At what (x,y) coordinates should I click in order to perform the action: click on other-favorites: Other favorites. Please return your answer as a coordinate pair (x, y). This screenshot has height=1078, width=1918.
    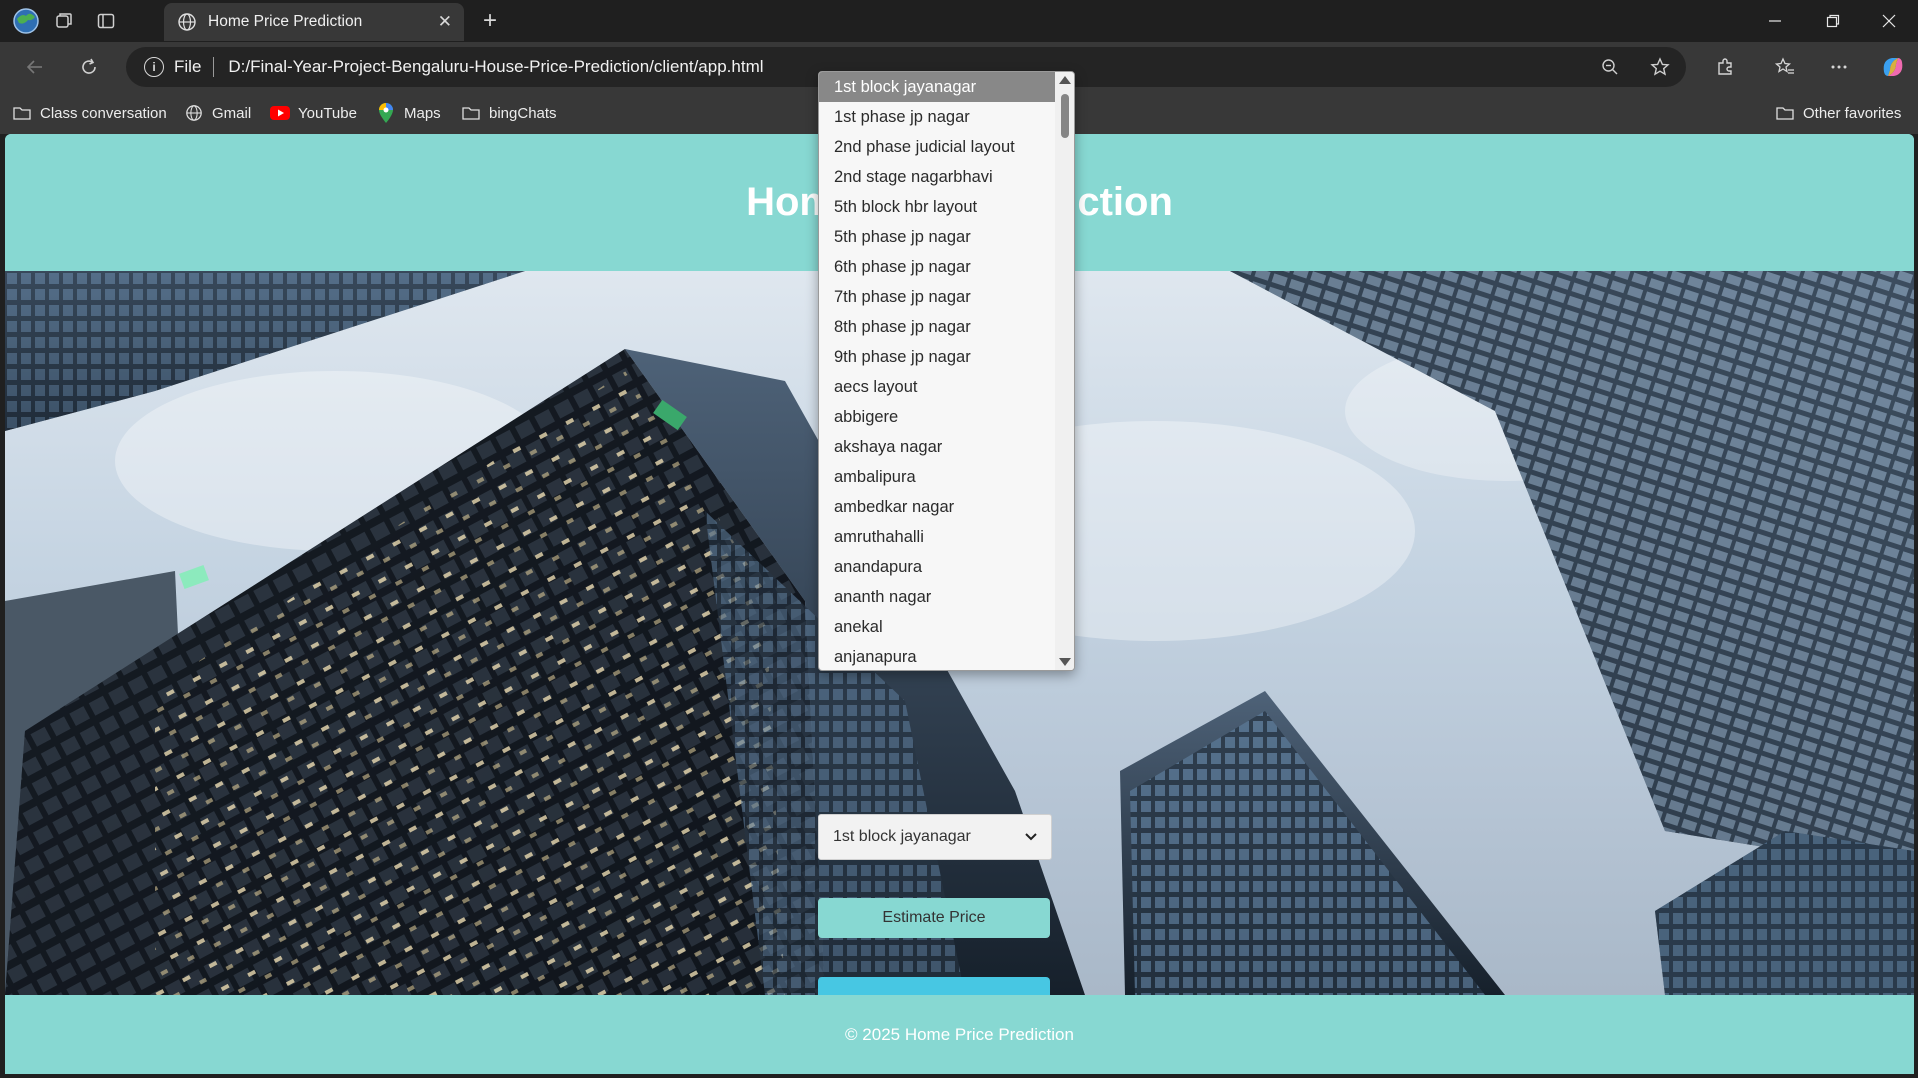
    Looking at the image, I should click on (1838, 113).